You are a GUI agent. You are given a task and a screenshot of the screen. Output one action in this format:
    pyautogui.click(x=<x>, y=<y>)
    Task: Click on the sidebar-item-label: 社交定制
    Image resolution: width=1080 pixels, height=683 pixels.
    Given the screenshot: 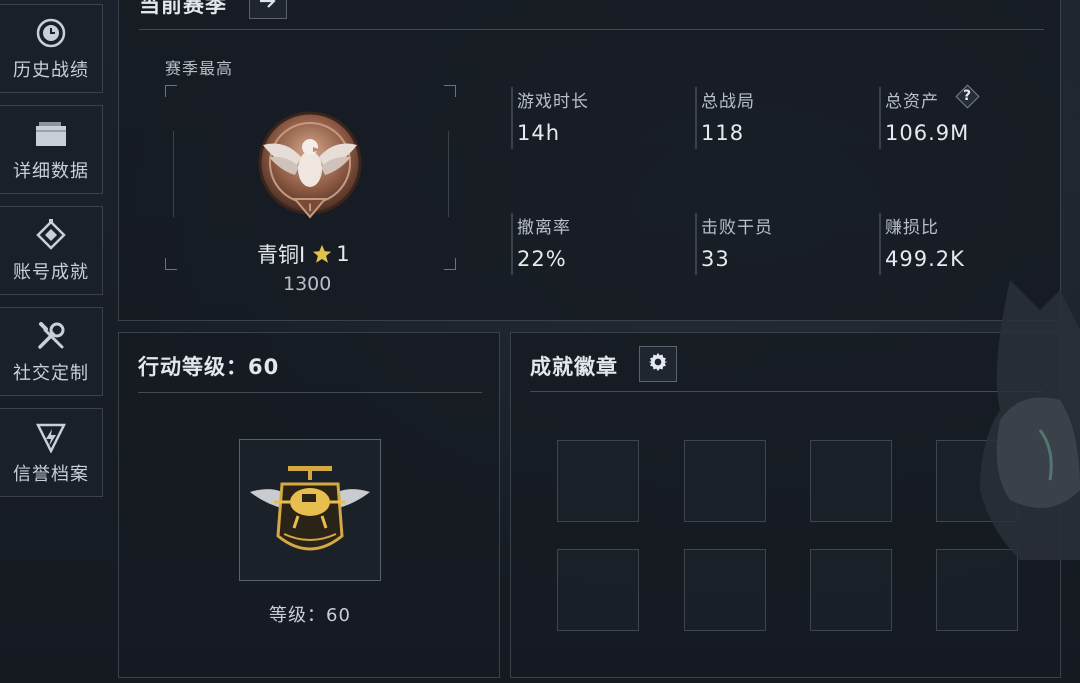 What is the action you would take?
    pyautogui.click(x=51, y=373)
    